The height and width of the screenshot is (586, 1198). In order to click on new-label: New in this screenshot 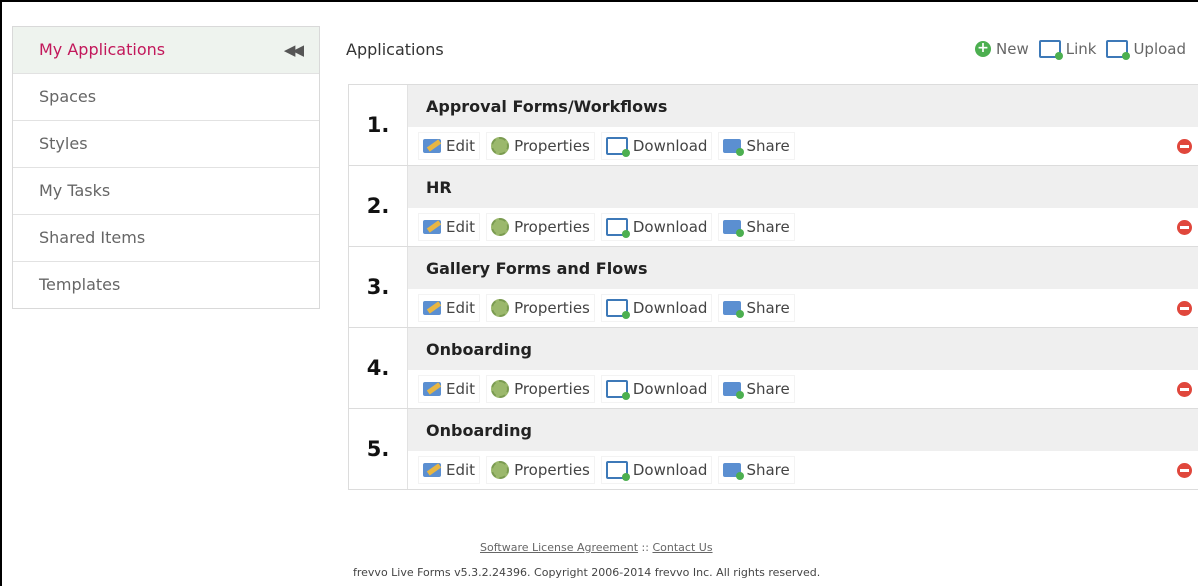, I will do `click(1012, 49)`.